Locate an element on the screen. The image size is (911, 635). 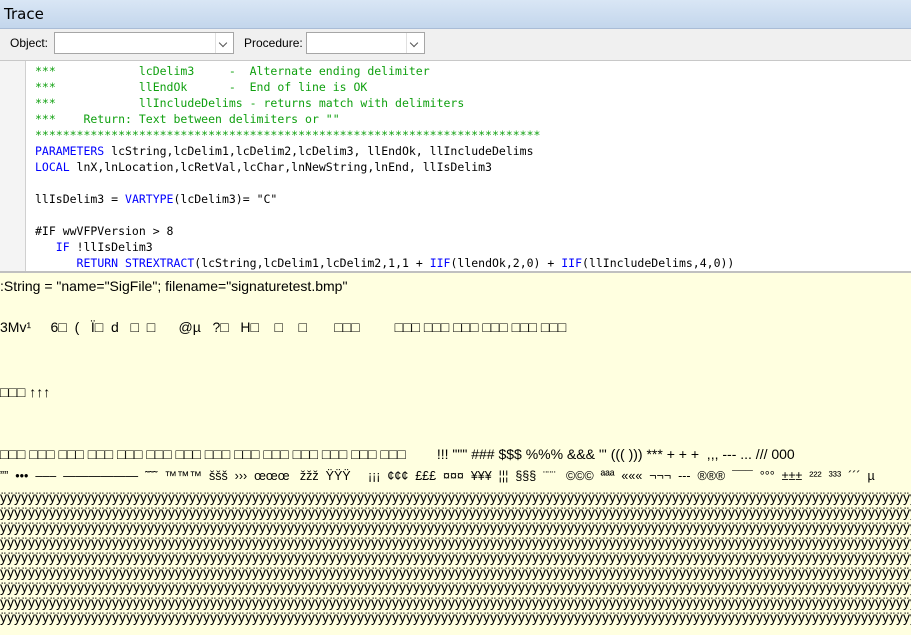
code-token: (llIncludeDelims,4,0)) is located at coordinates (658, 263).